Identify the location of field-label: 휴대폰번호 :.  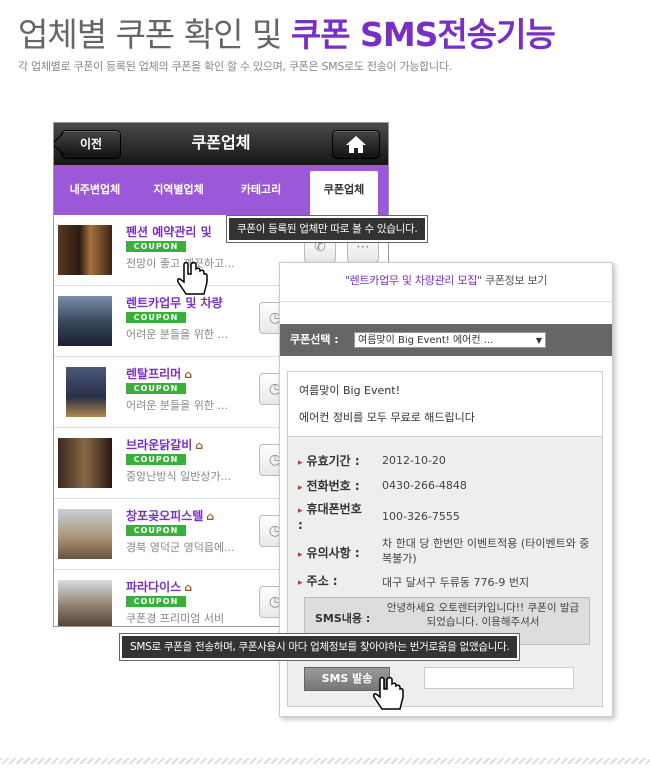
(333, 517).